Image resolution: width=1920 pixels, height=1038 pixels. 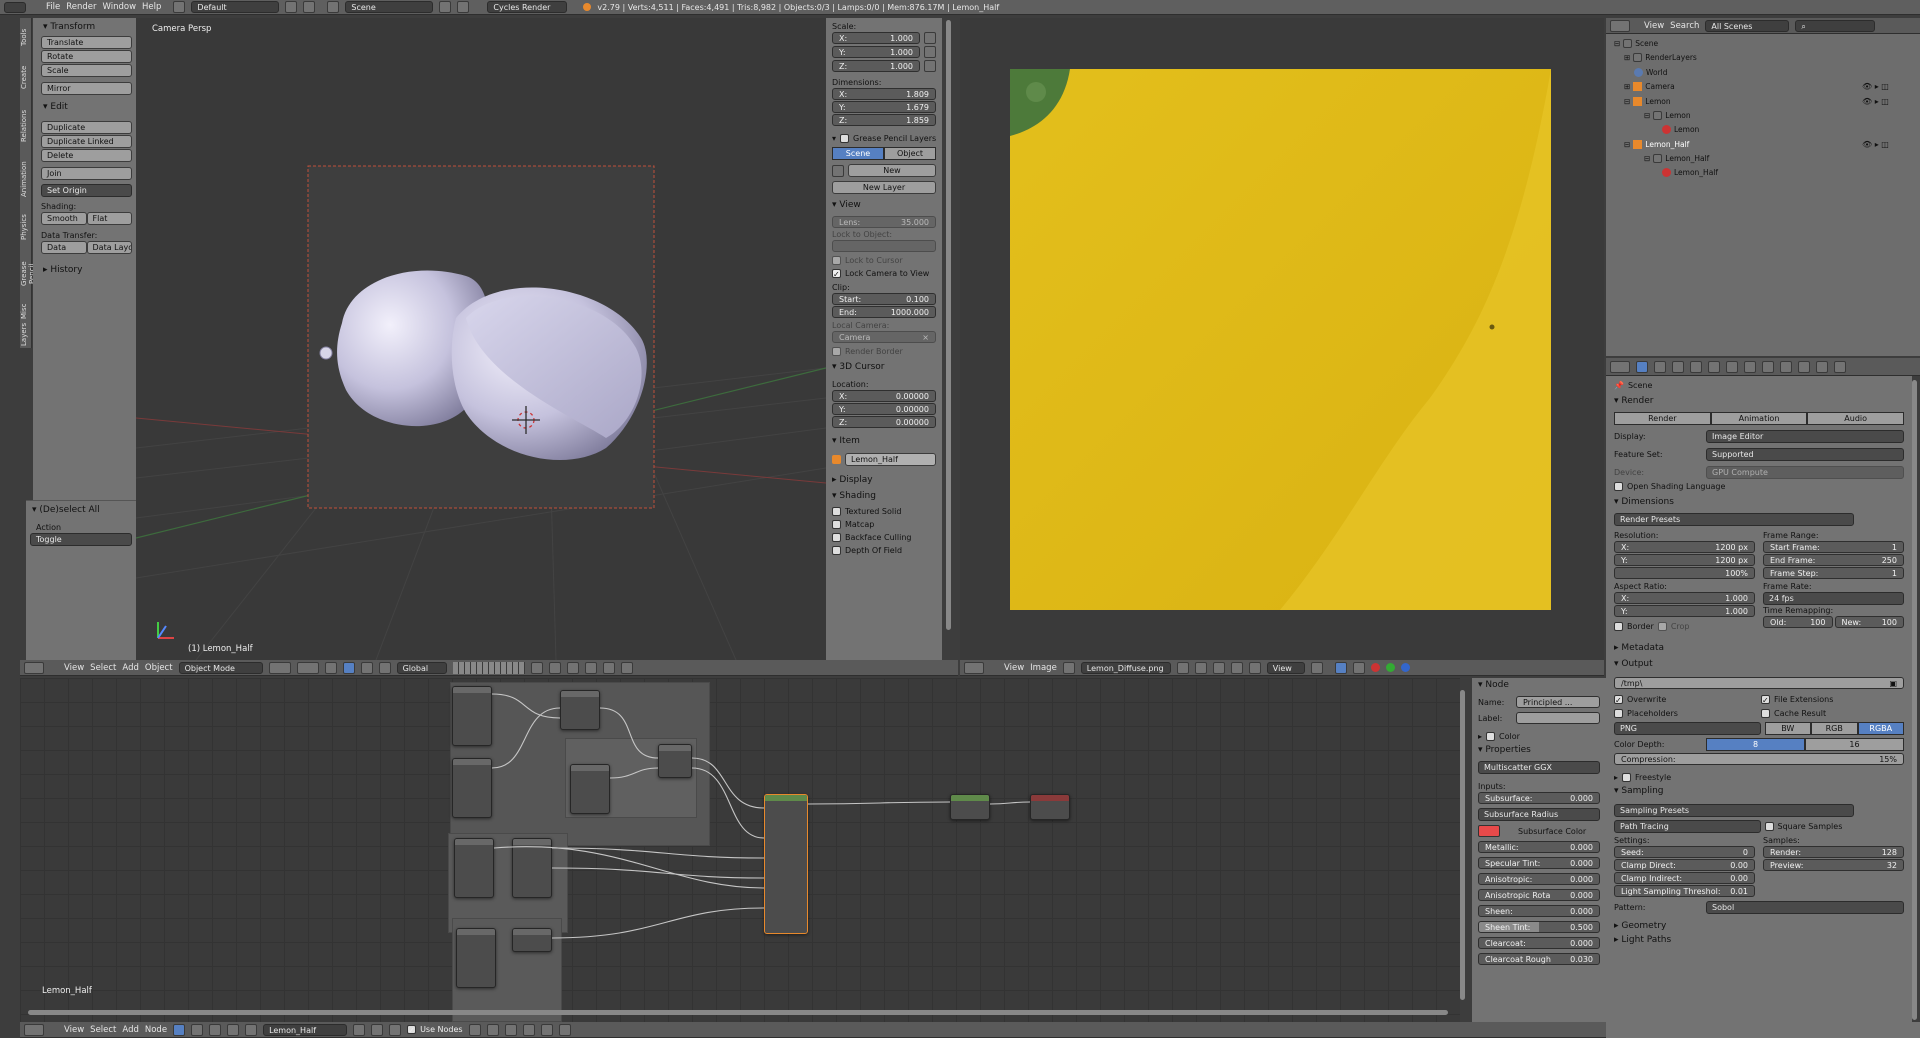 I want to click on add-screen-icon, so click(x=291, y=7).